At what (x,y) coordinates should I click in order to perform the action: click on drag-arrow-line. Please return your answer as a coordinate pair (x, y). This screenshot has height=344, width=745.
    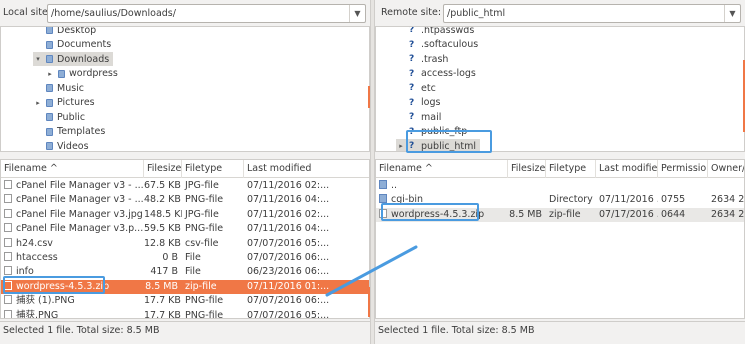
    Looking at the image, I should click on (371, 271).